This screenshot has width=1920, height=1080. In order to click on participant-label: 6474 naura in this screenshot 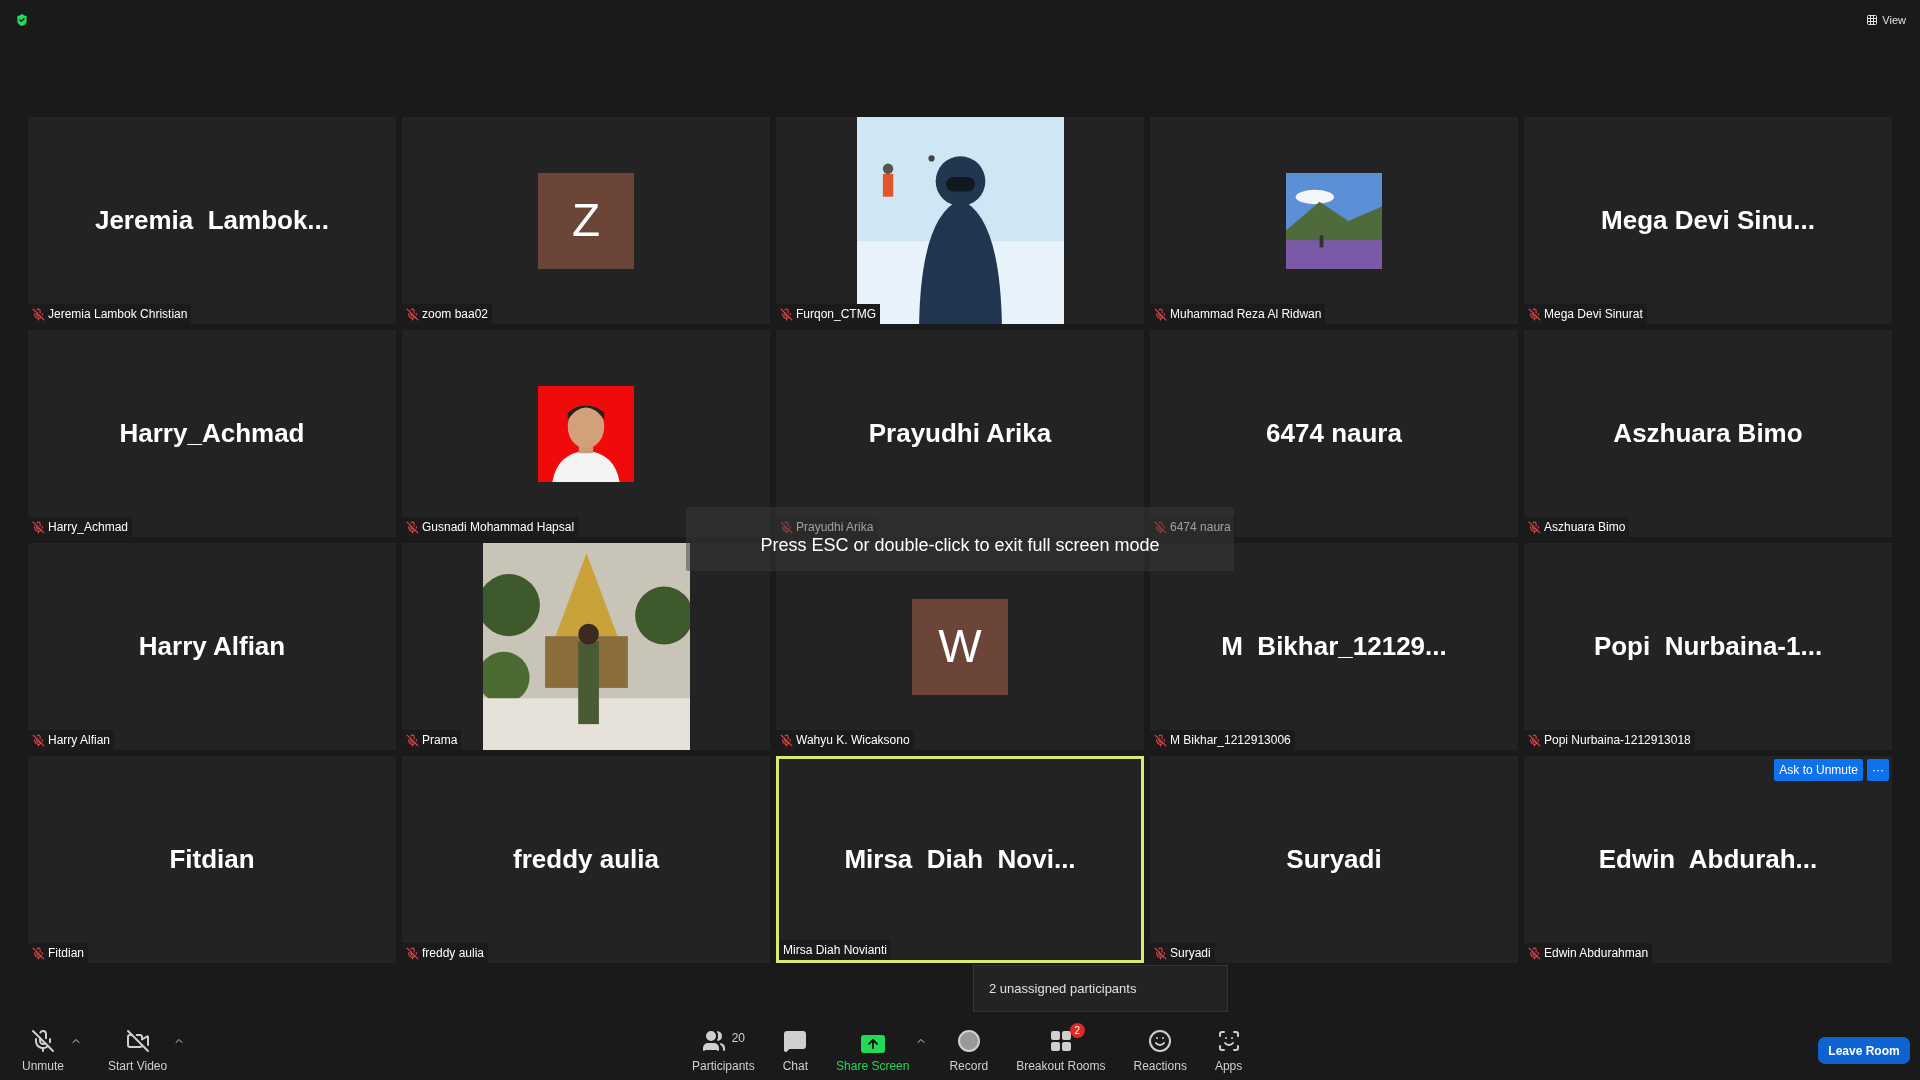, I will do `click(1200, 527)`.